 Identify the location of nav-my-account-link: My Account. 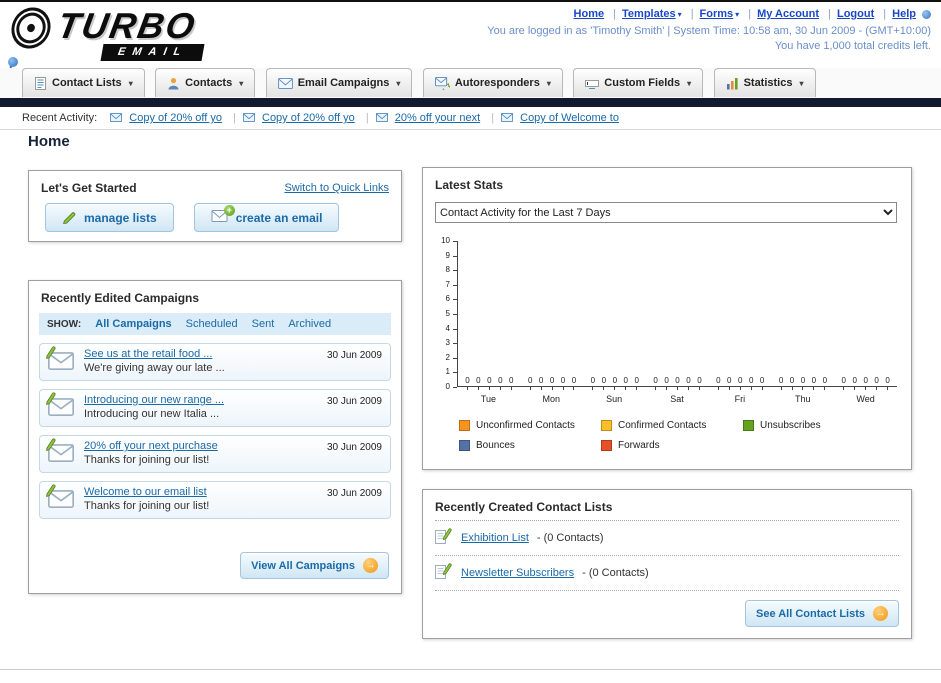
(788, 14).